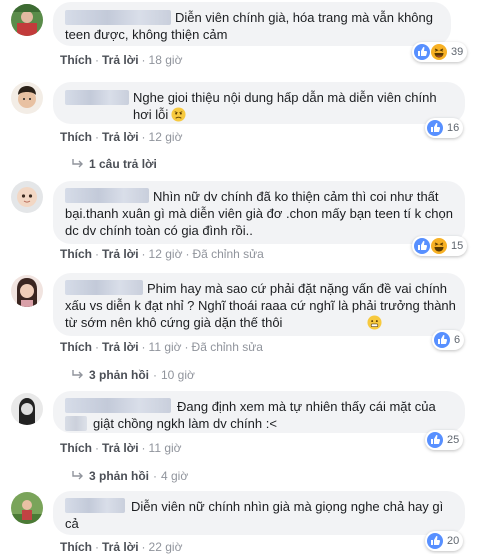  I want to click on reaction-count: 39, so click(457, 52).